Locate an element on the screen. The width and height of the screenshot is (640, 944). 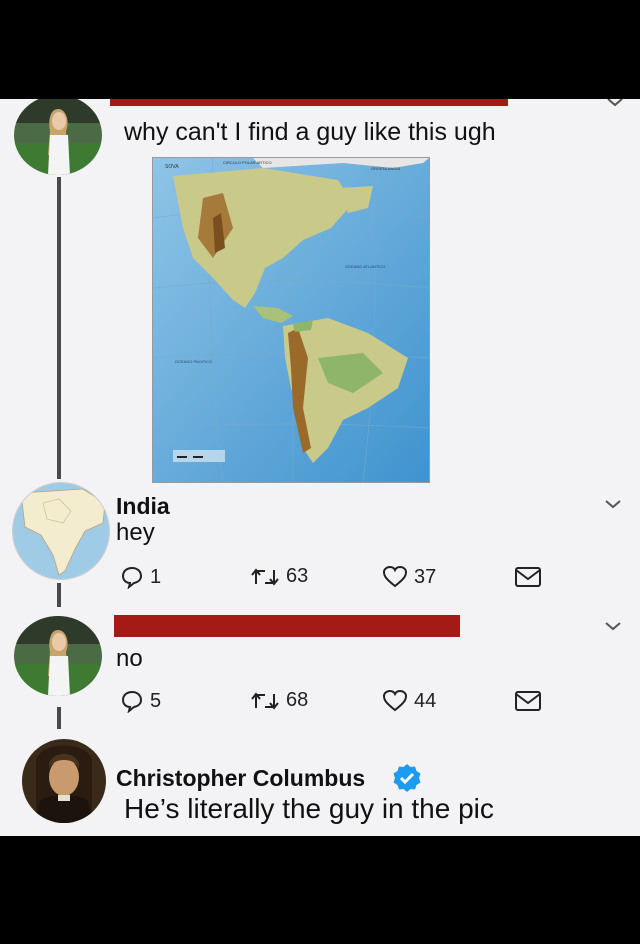
retweet-button: 63 is located at coordinates (279, 576).